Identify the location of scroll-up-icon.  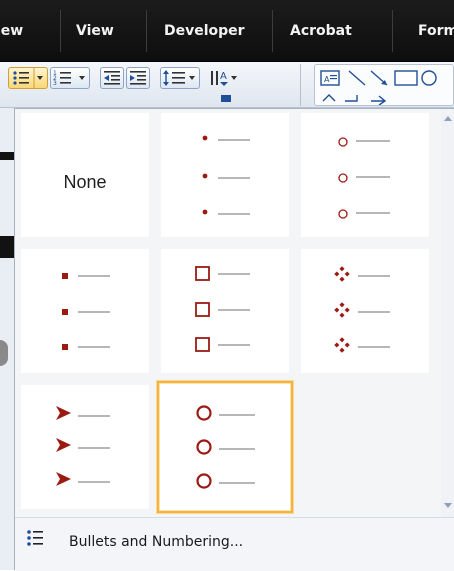
(448, 118).